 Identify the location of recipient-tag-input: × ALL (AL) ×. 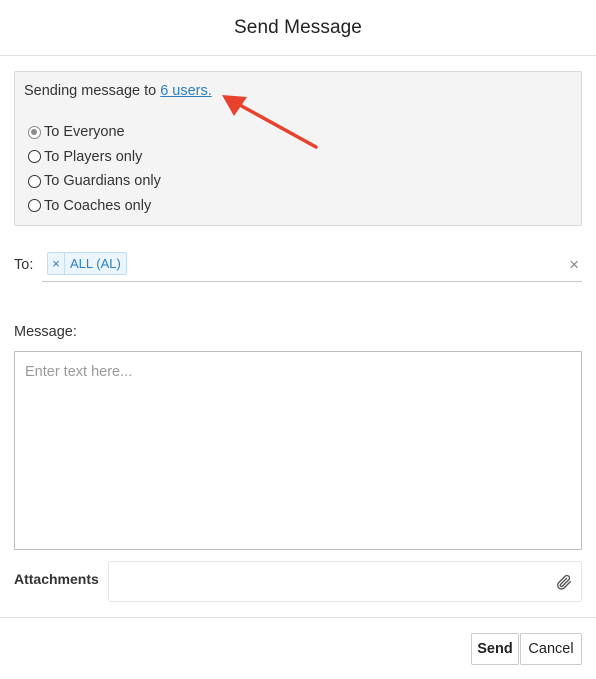
(312, 265).